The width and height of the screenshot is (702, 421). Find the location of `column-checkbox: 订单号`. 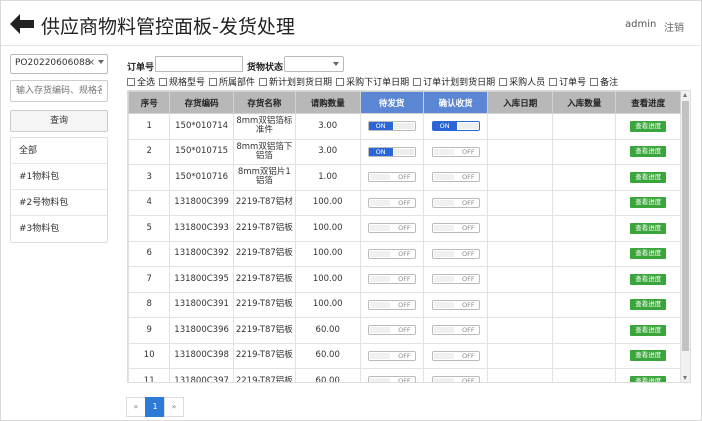

column-checkbox: 订单号 is located at coordinates (567, 81).